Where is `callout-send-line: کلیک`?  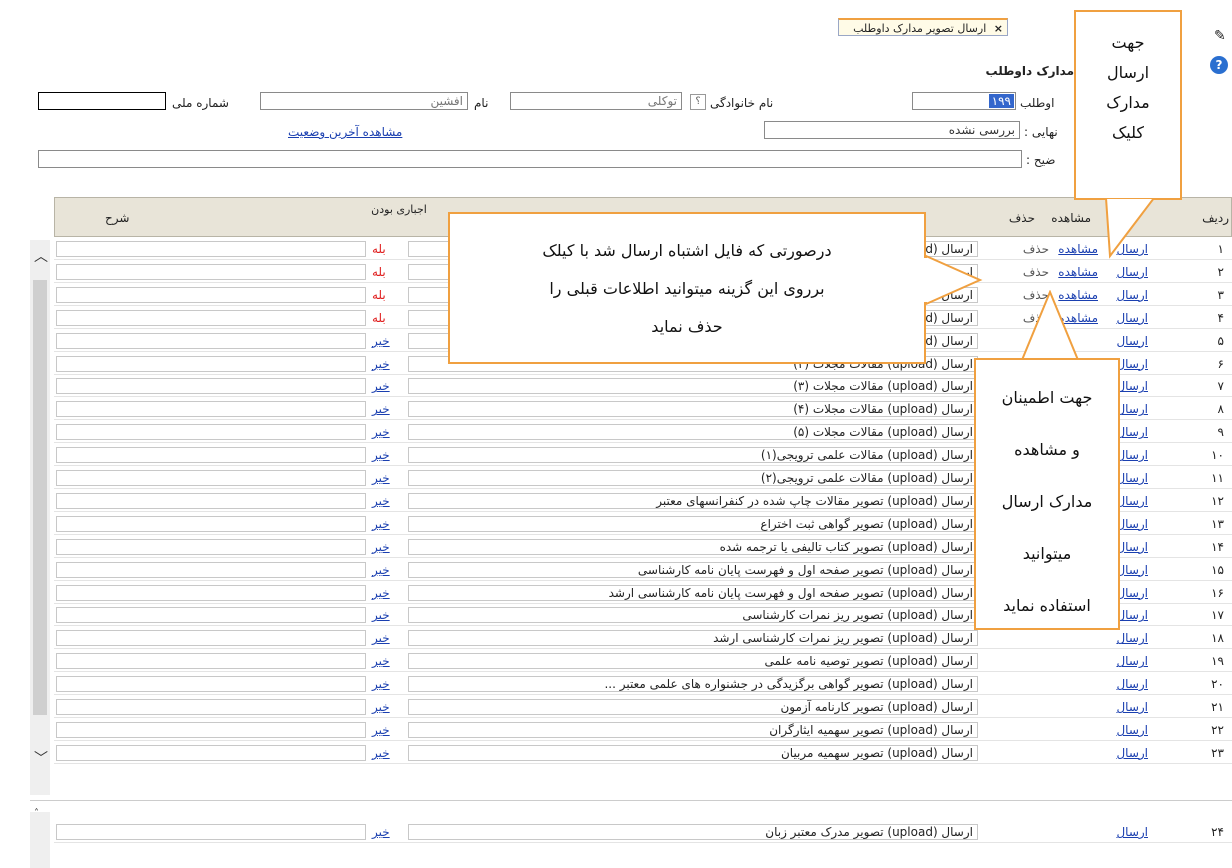
callout-send-line: کلیک is located at coordinates (1128, 132).